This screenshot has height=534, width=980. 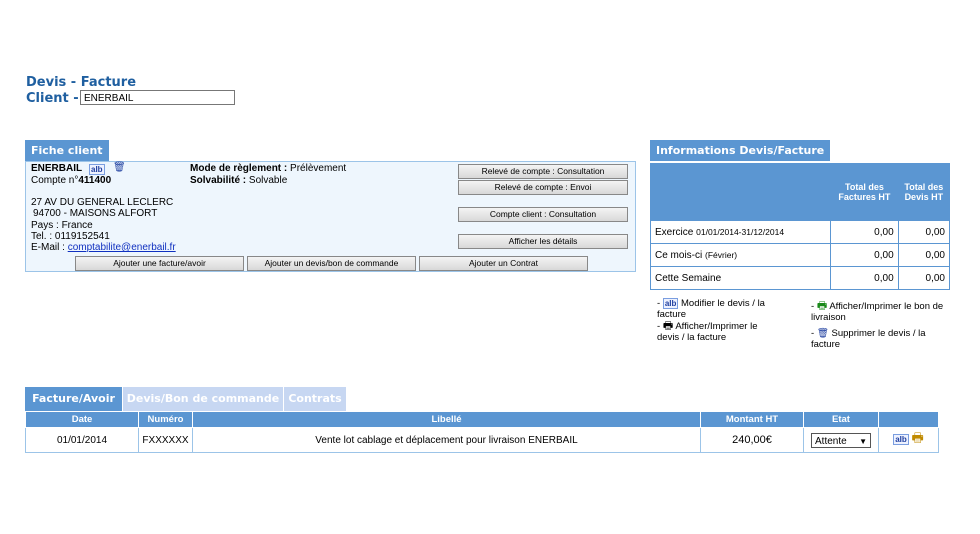 What do you see at coordinates (165, 419) in the screenshot?
I see `col-numero: Numéro` at bounding box center [165, 419].